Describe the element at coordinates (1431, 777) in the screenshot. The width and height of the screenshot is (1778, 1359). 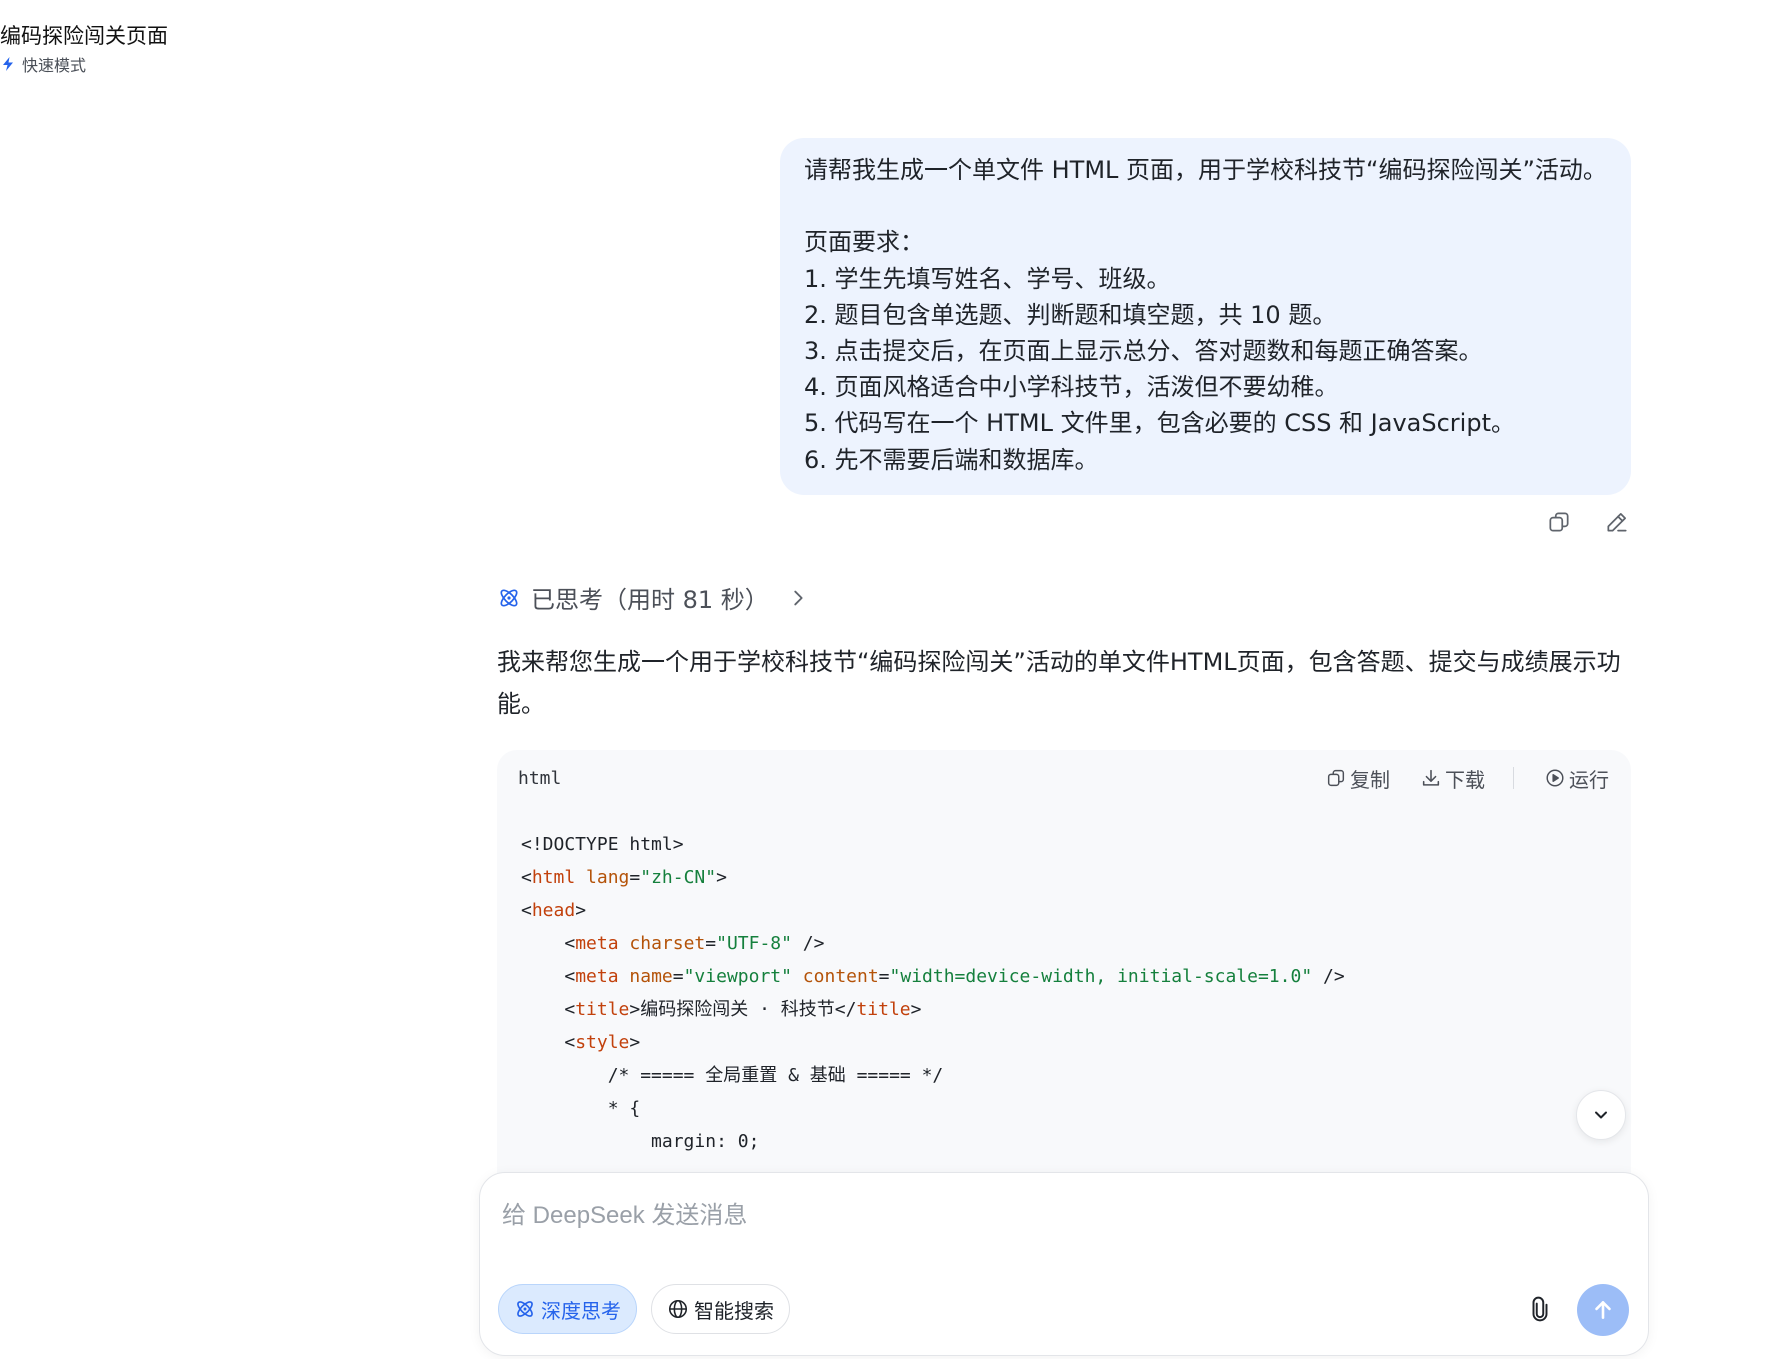
I see `download-icon` at that location.